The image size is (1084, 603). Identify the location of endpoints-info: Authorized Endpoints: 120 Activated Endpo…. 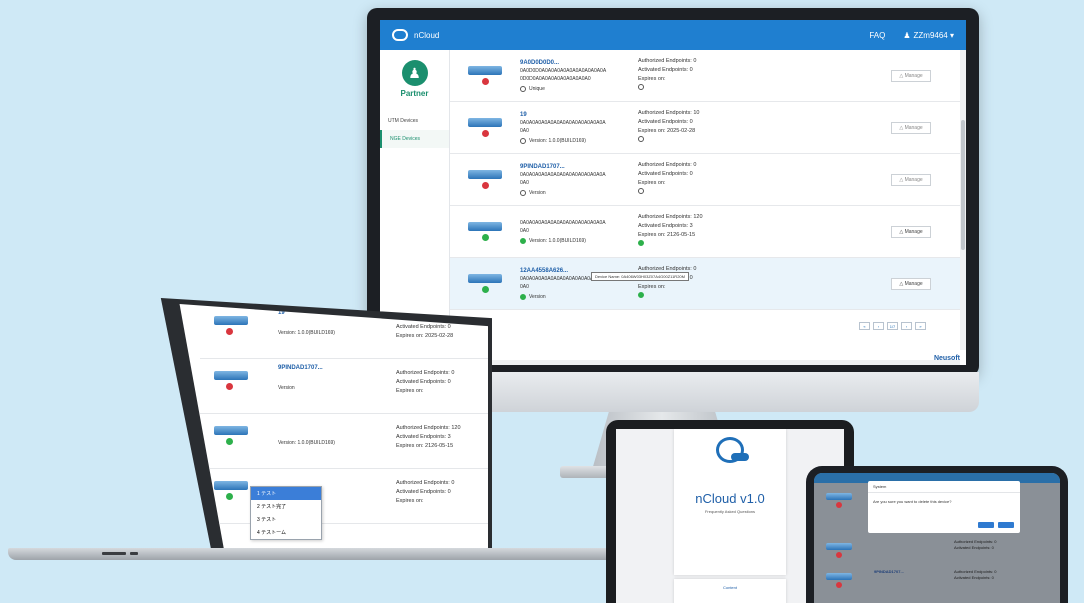
(678, 231).